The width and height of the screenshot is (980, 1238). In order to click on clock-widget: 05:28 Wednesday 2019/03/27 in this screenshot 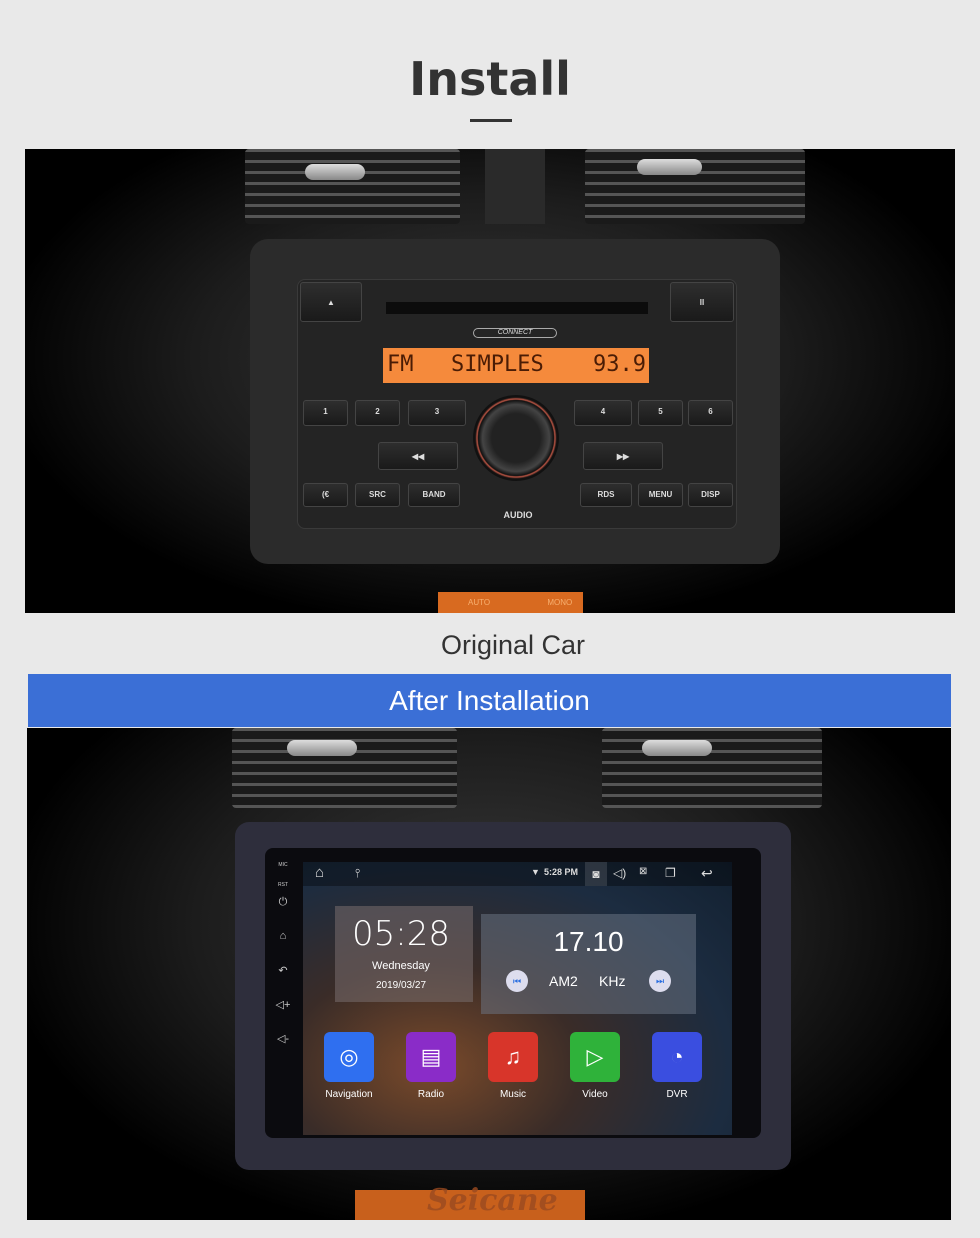, I will do `click(404, 954)`.